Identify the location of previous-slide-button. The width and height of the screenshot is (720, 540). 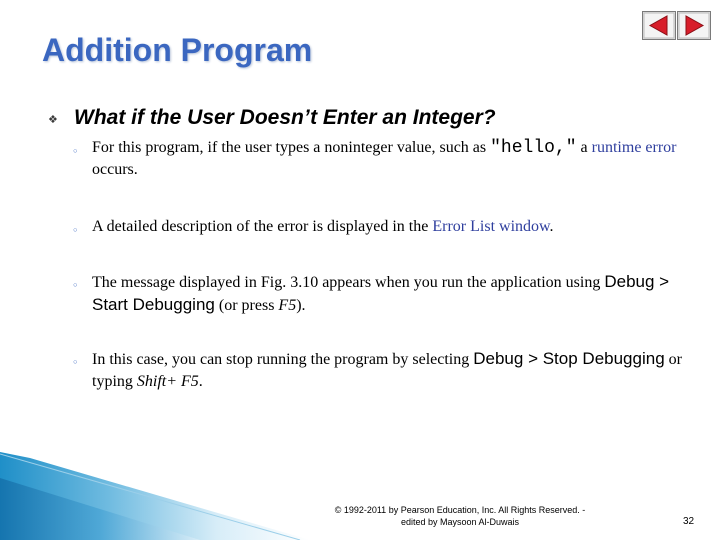
(659, 25).